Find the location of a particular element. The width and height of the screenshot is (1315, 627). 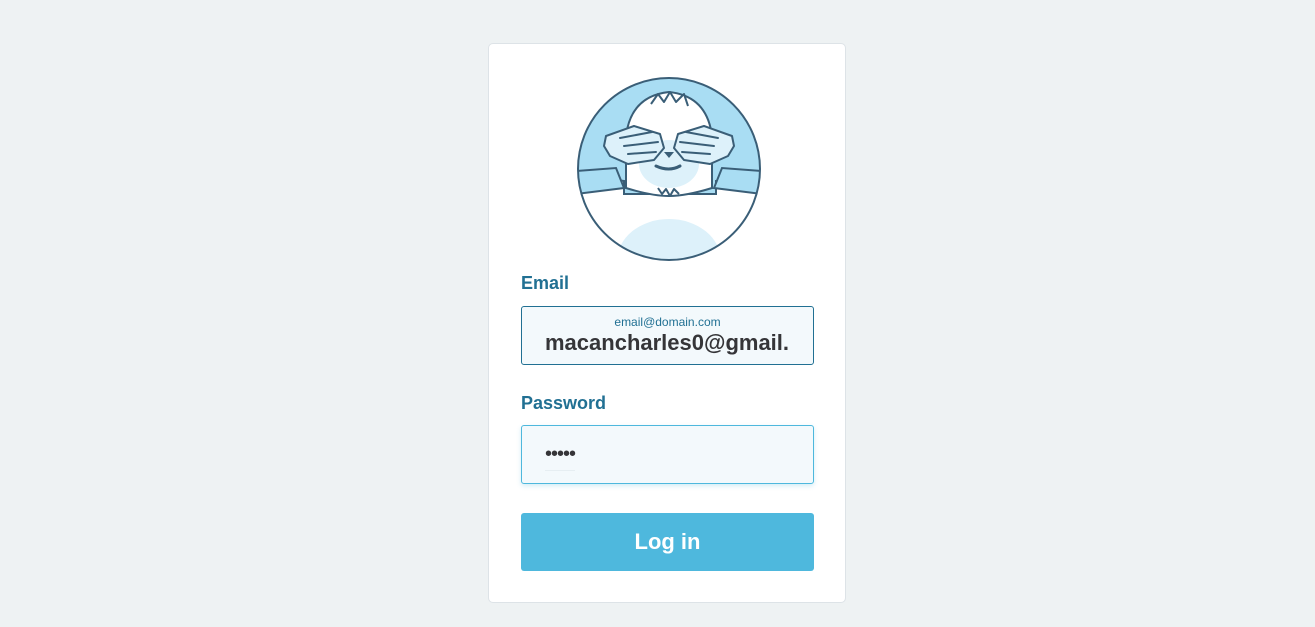

password-value: ••••• is located at coordinates (560, 457).